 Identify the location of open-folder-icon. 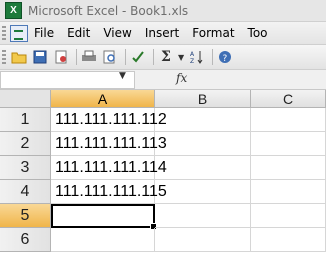
(19, 57).